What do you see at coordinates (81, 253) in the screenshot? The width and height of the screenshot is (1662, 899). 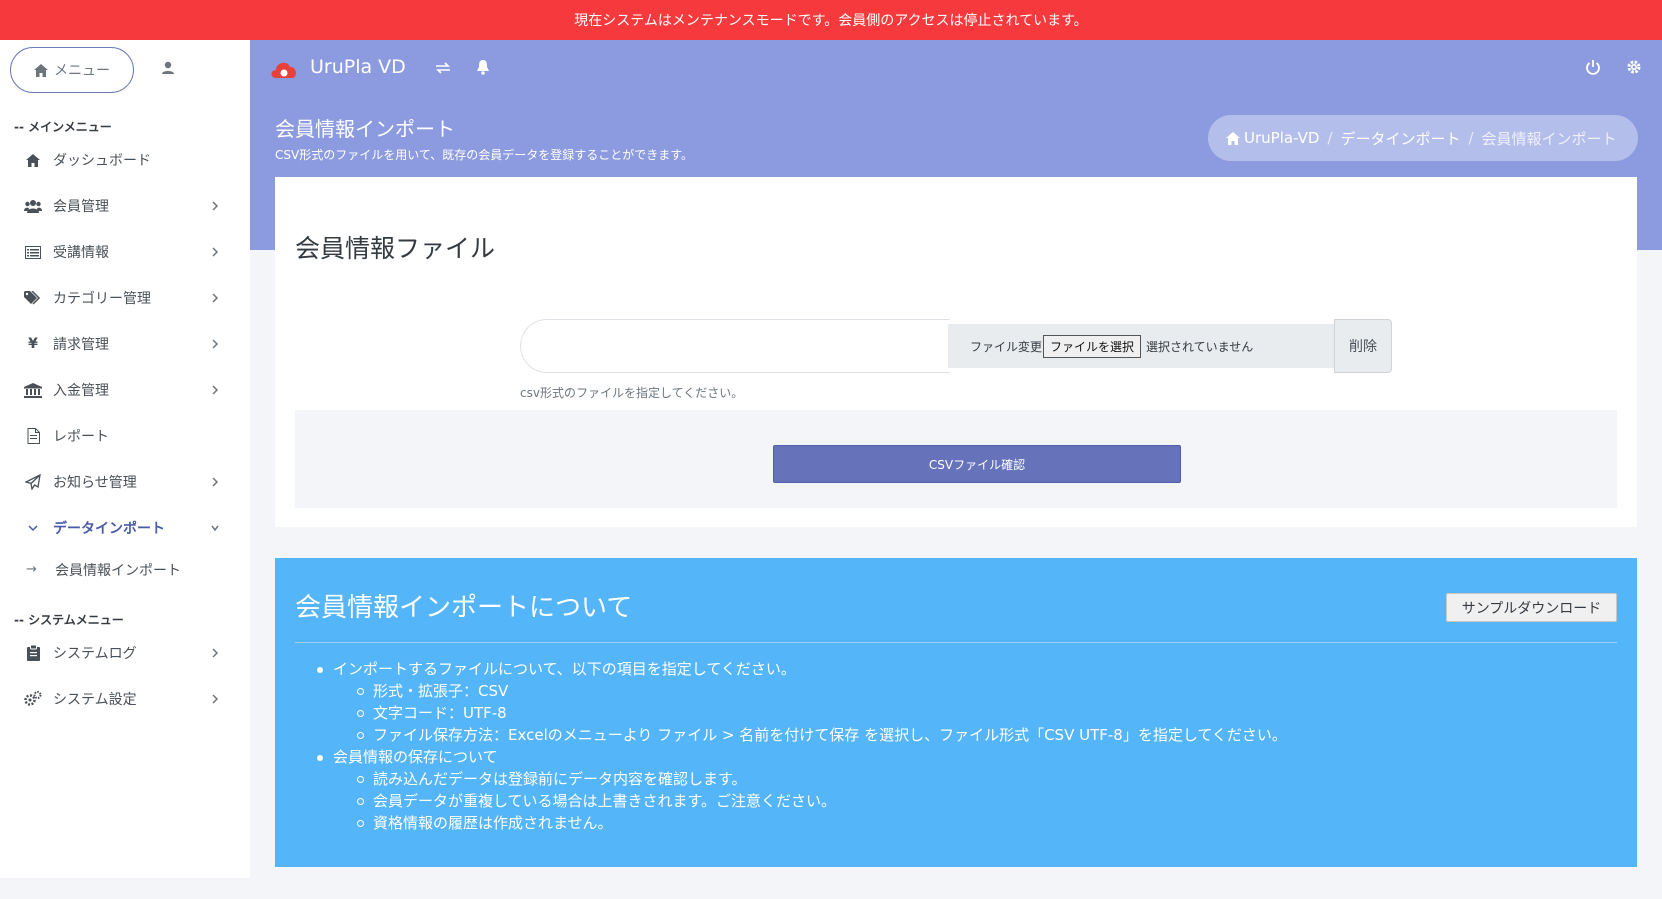 I see `sidebar-item-label: 受講情報` at bounding box center [81, 253].